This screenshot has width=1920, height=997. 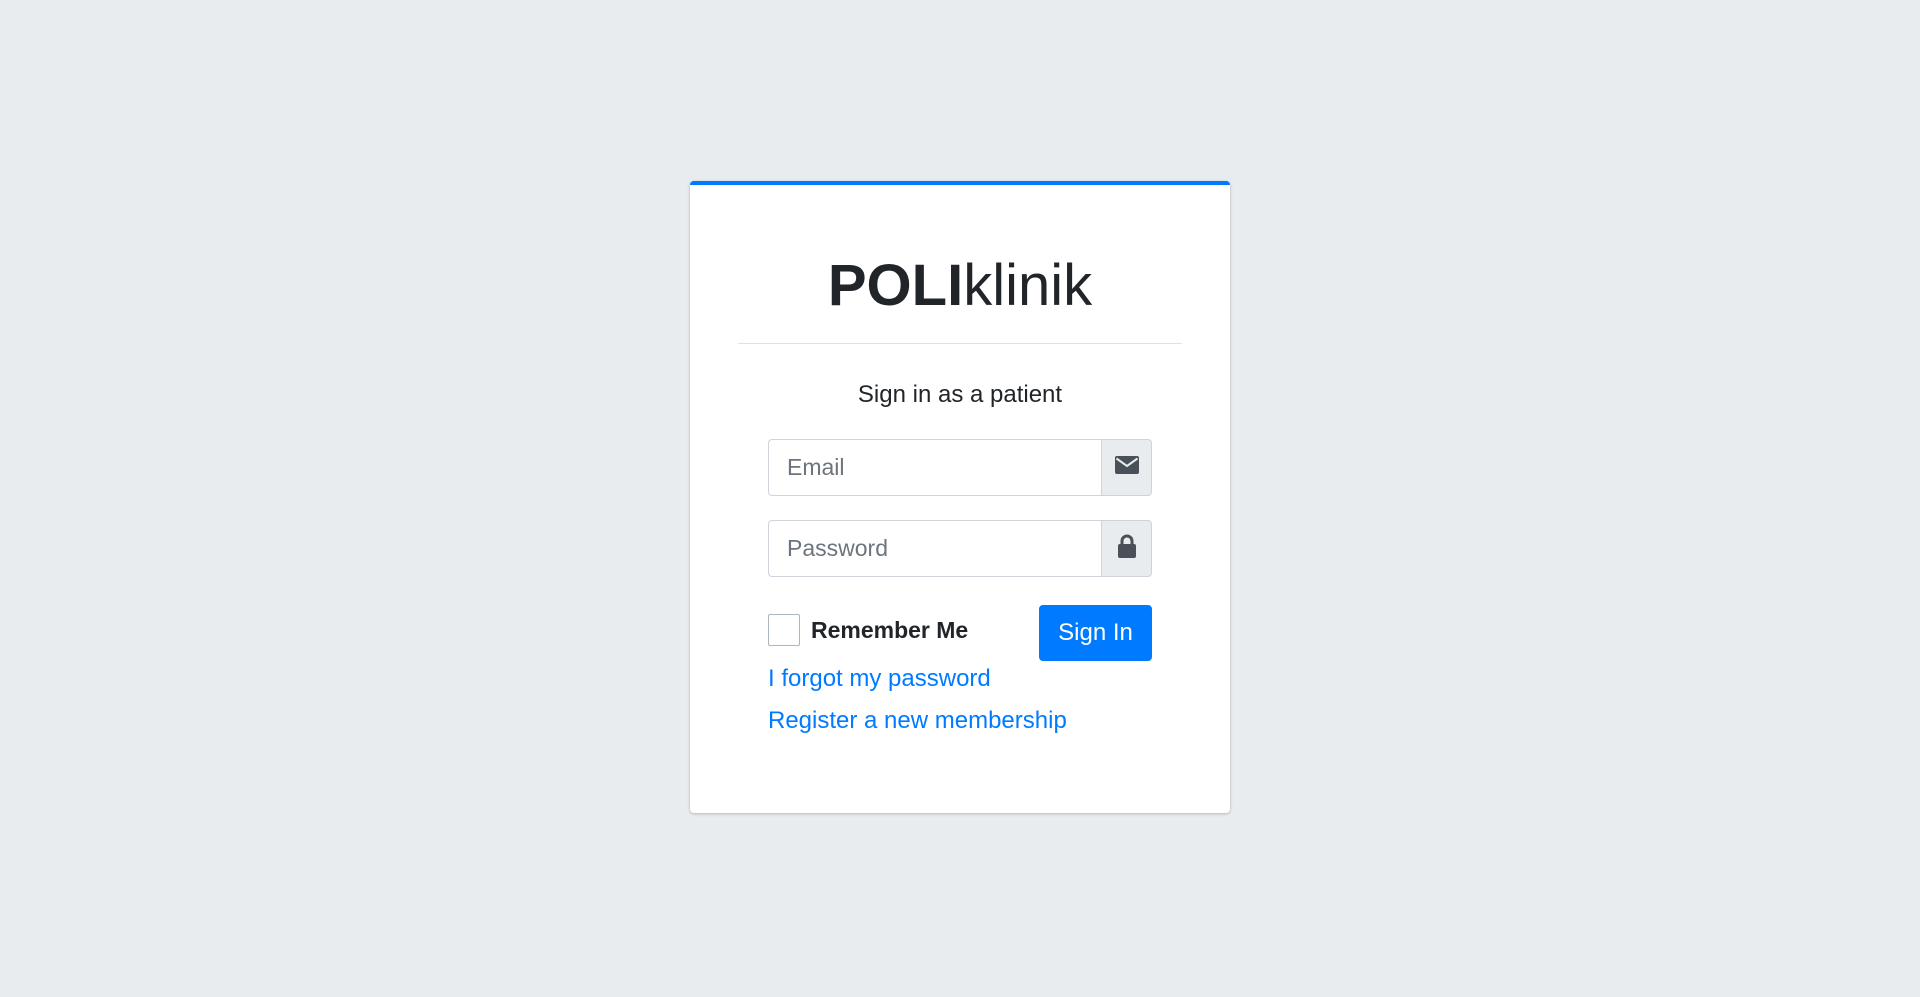 I want to click on email-input-group, so click(x=960, y=467).